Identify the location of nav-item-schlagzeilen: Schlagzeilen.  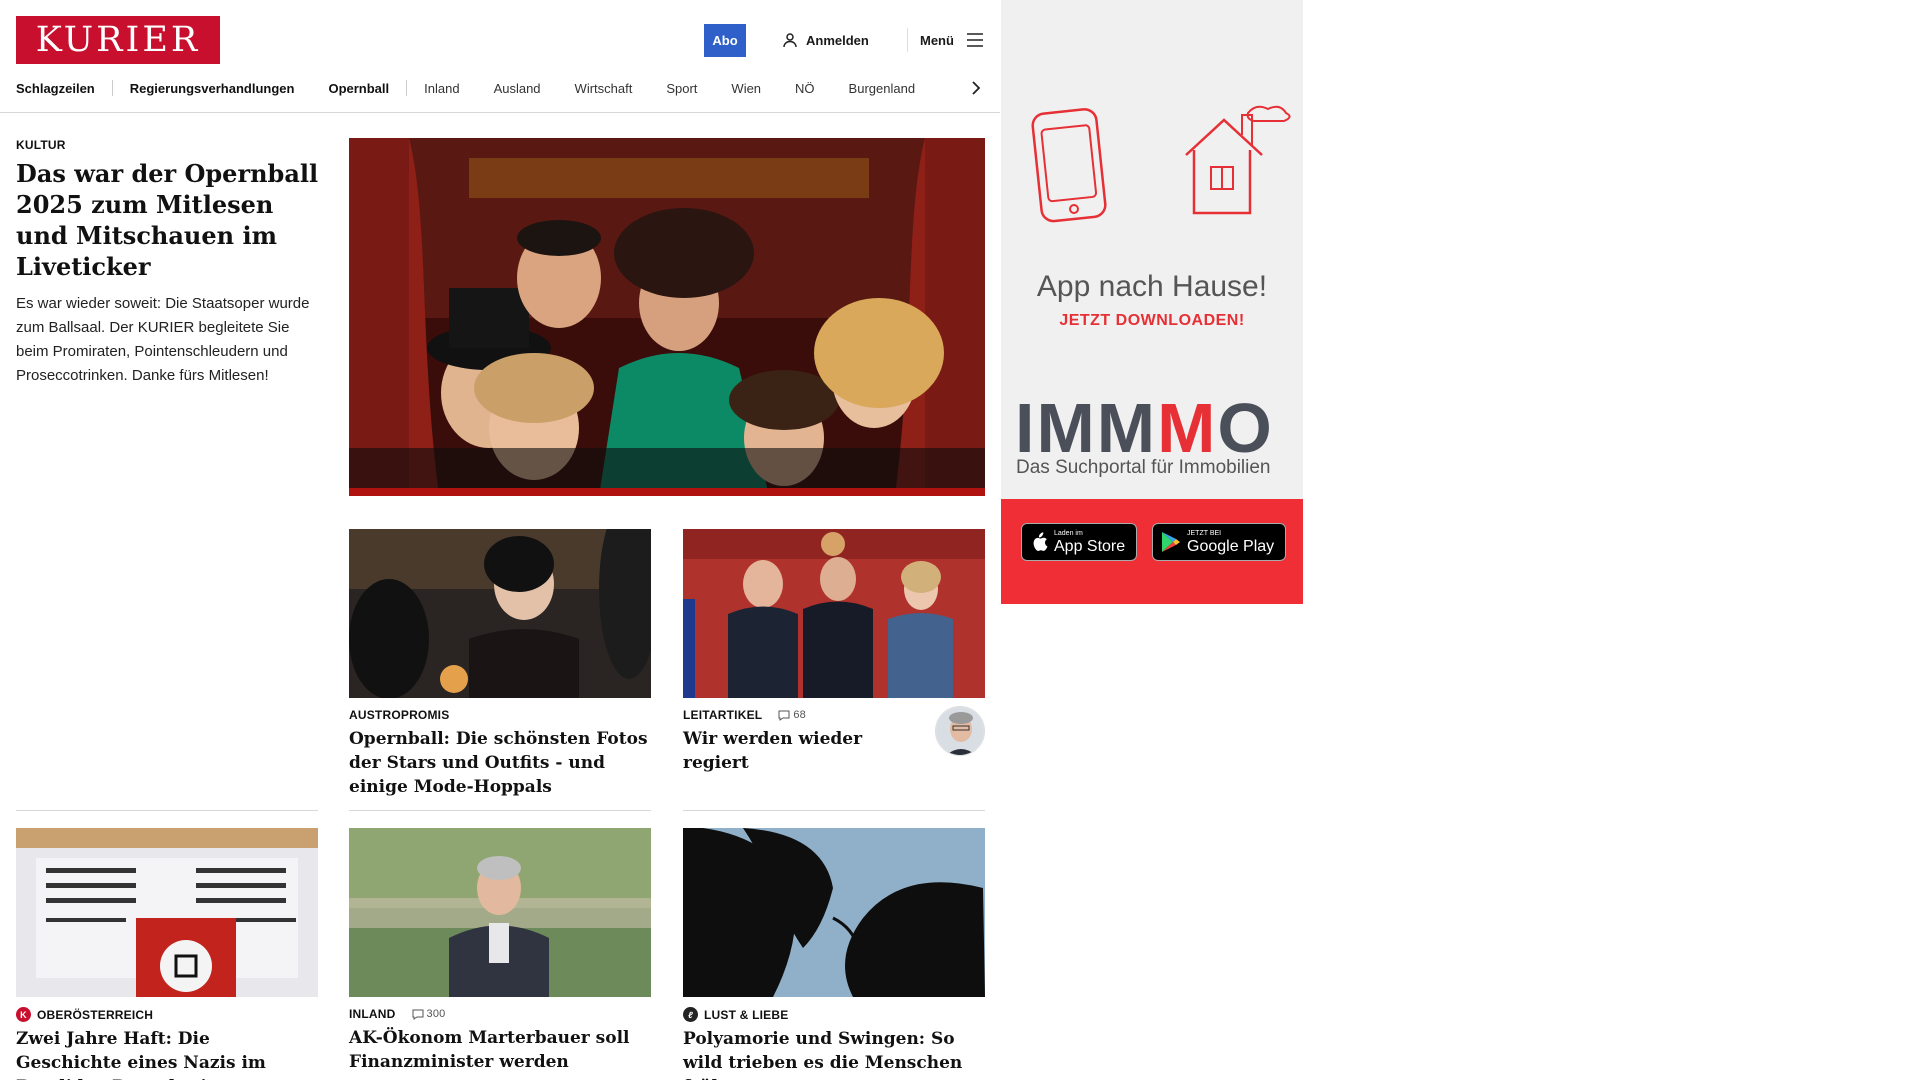
(55, 88).